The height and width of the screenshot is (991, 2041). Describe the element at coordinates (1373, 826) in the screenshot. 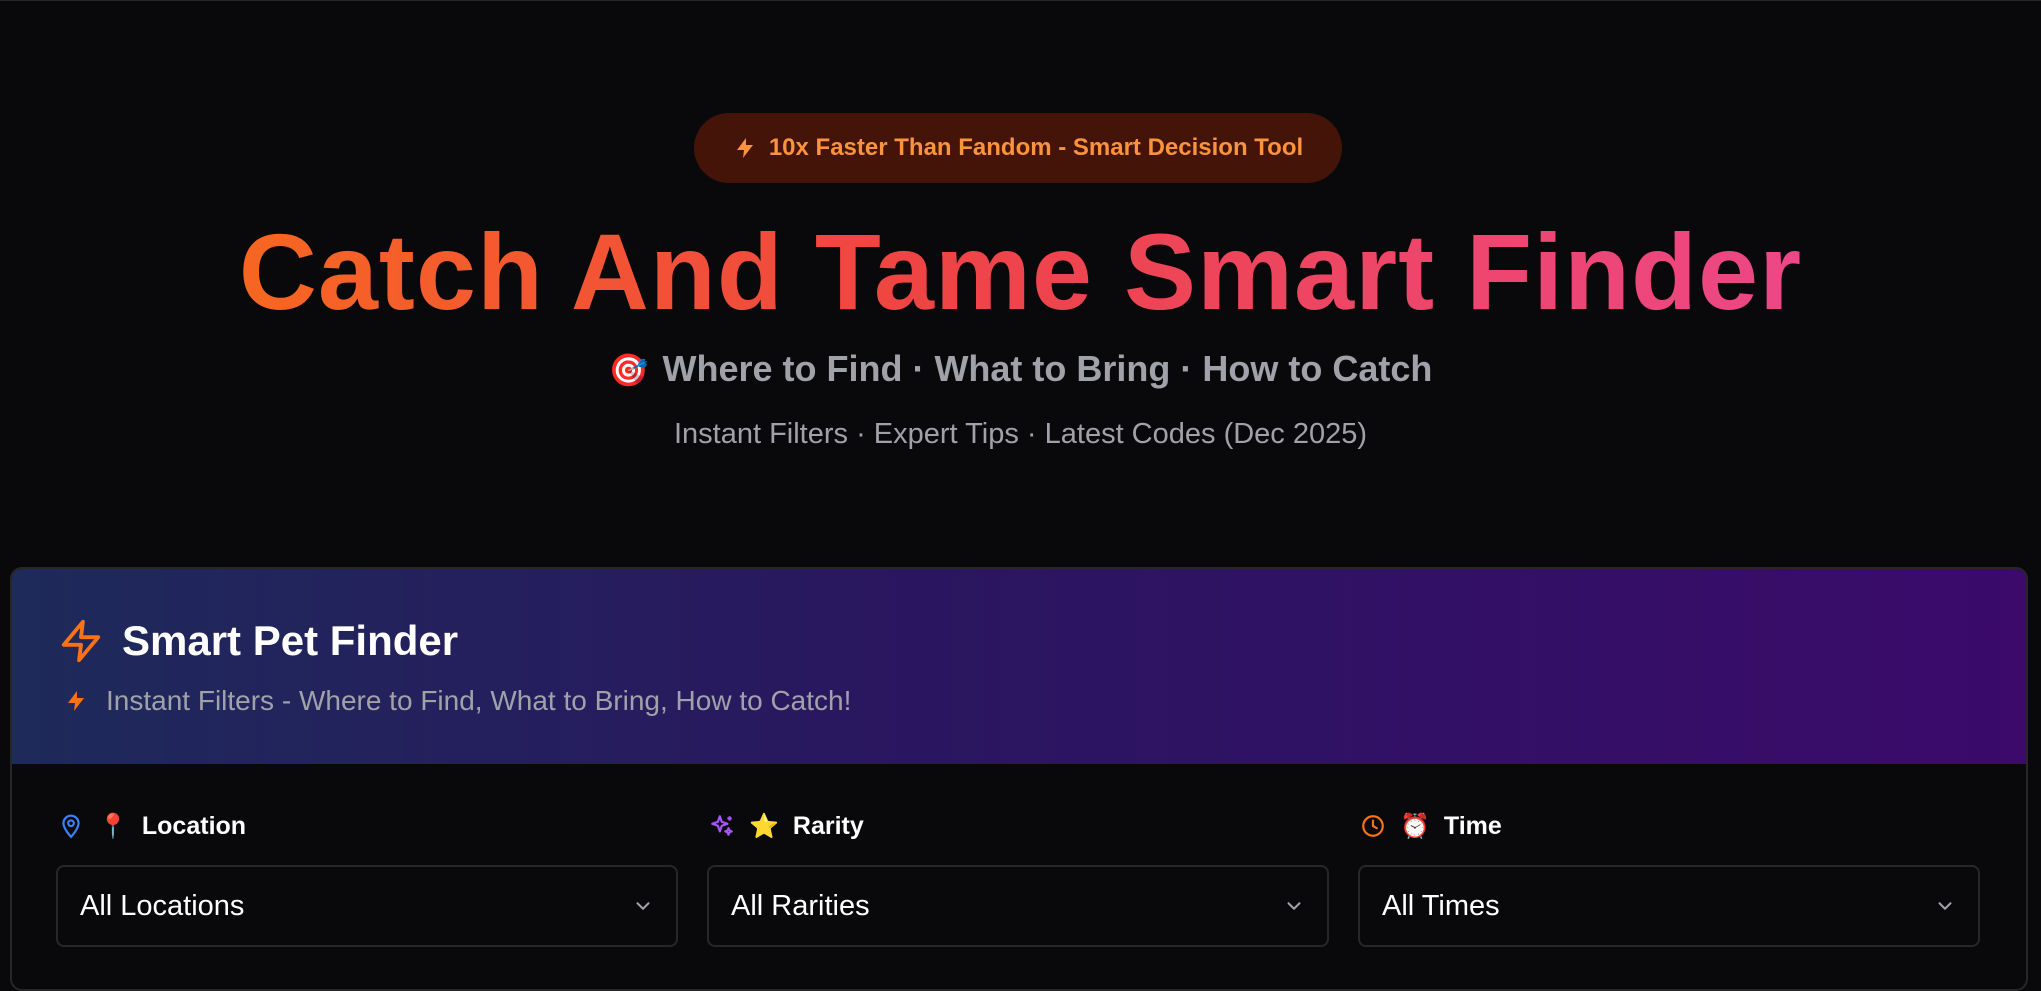

I see `clock-icon` at that location.